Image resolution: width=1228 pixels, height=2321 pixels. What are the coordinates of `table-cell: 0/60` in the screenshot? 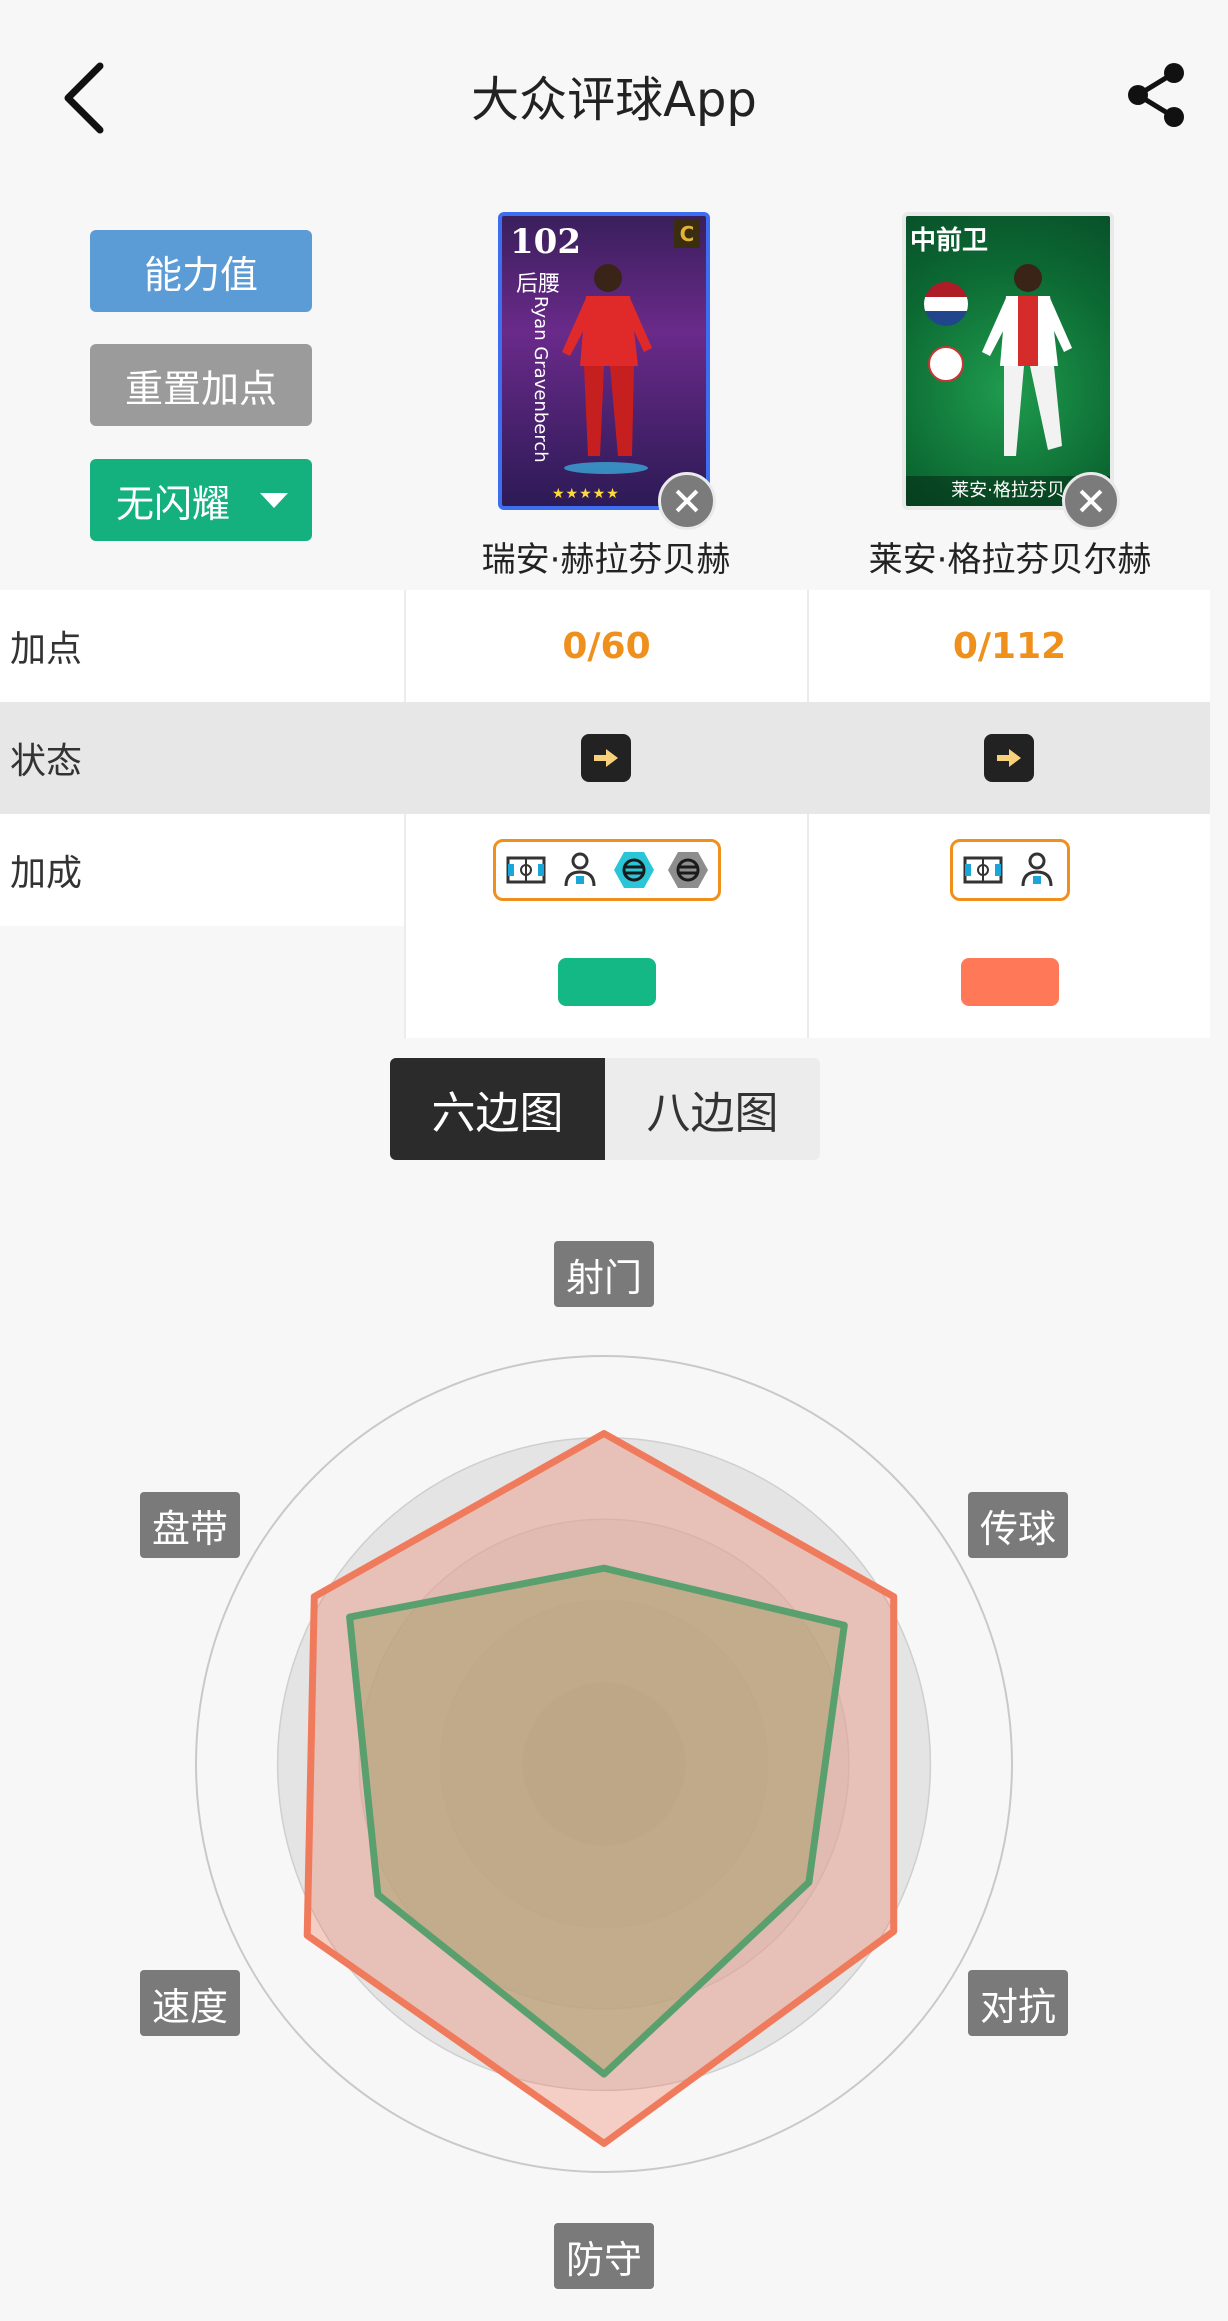 It's located at (605, 646).